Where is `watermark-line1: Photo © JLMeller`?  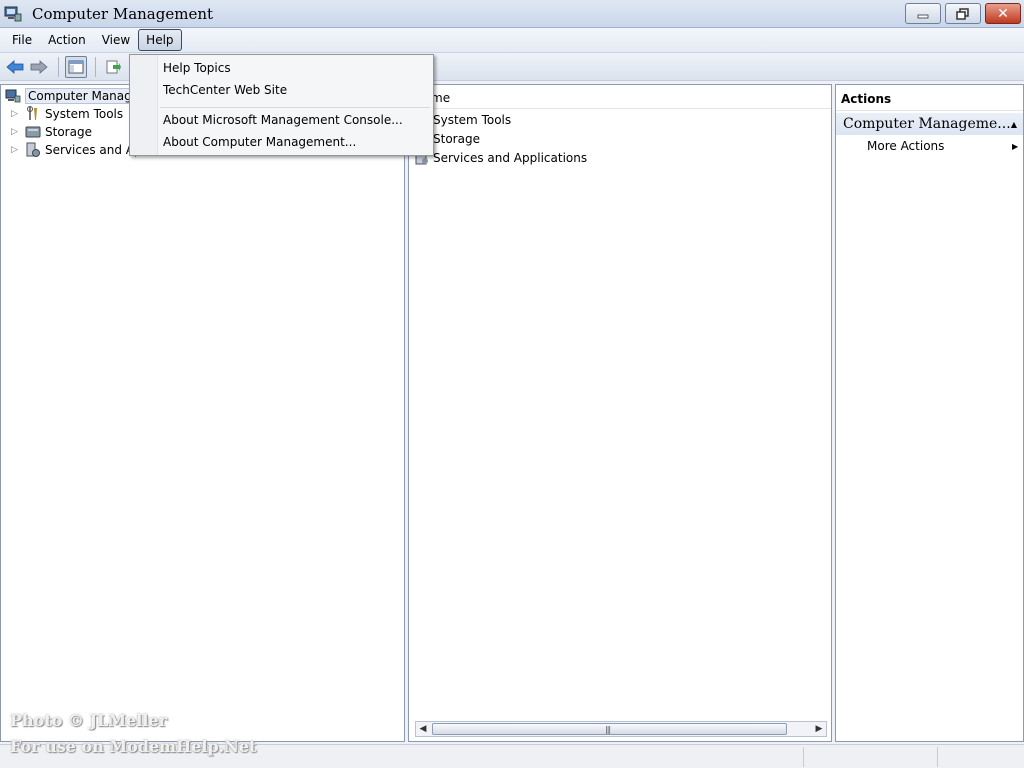
watermark-line1: Photo © JLMeller is located at coordinates (89, 720).